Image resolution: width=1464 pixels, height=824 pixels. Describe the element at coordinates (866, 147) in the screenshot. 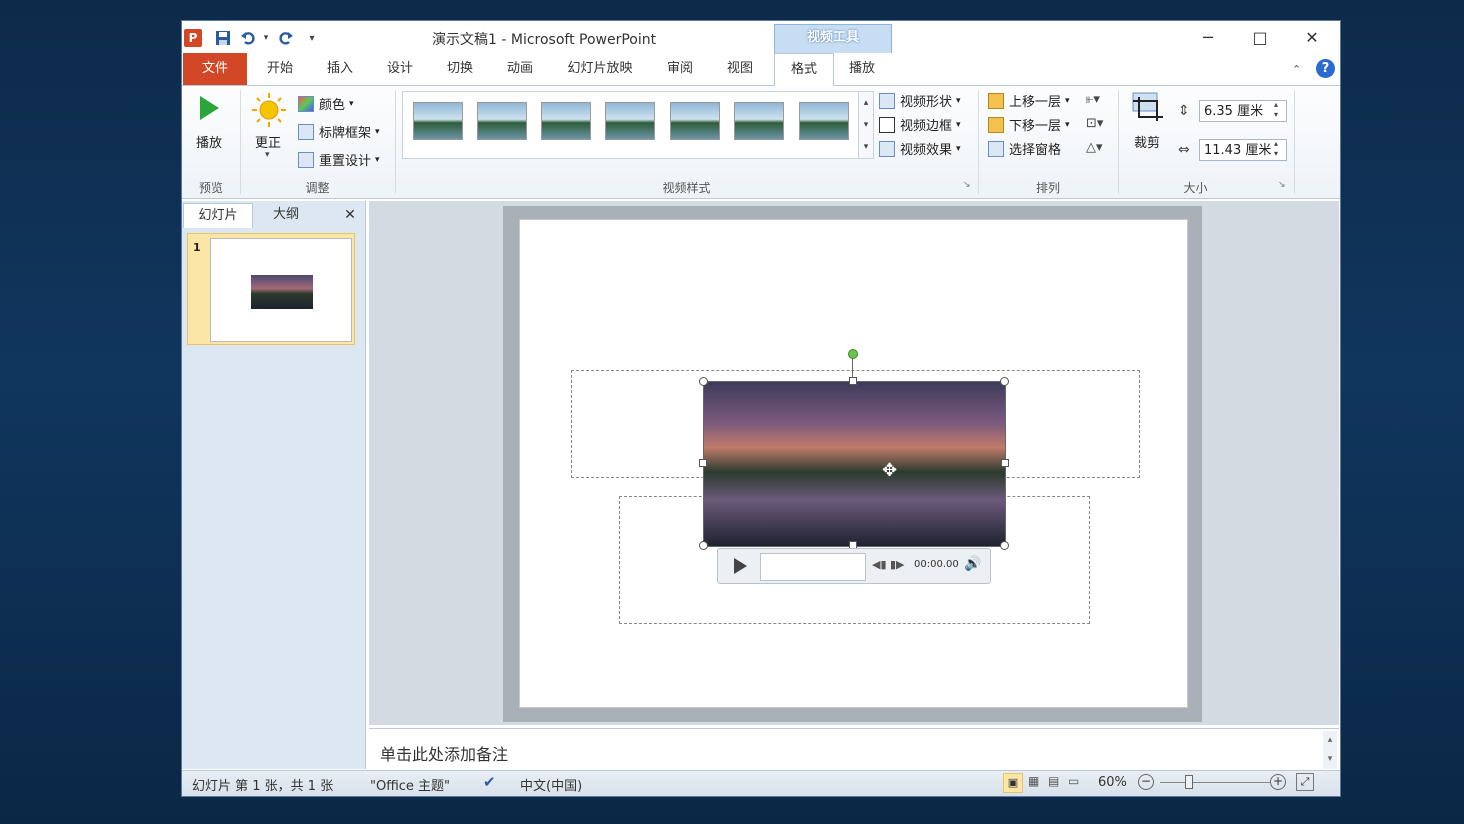

I see `gallery-more-icon: ▾` at that location.